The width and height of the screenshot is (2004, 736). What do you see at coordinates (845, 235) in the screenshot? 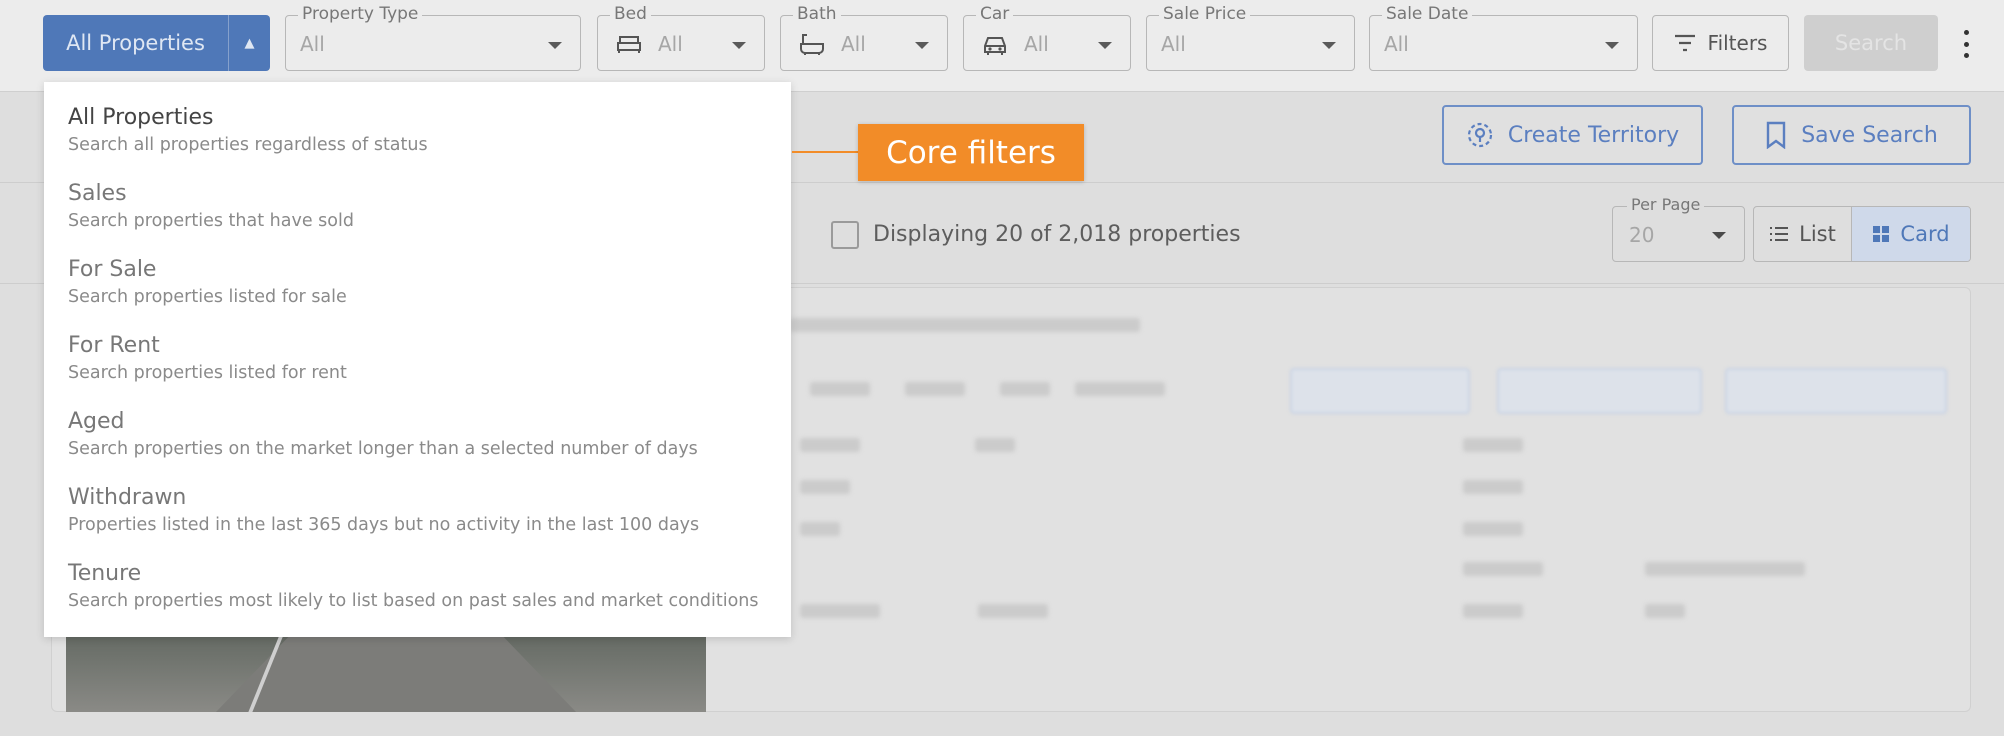
I see `select-all-checkbox` at bounding box center [845, 235].